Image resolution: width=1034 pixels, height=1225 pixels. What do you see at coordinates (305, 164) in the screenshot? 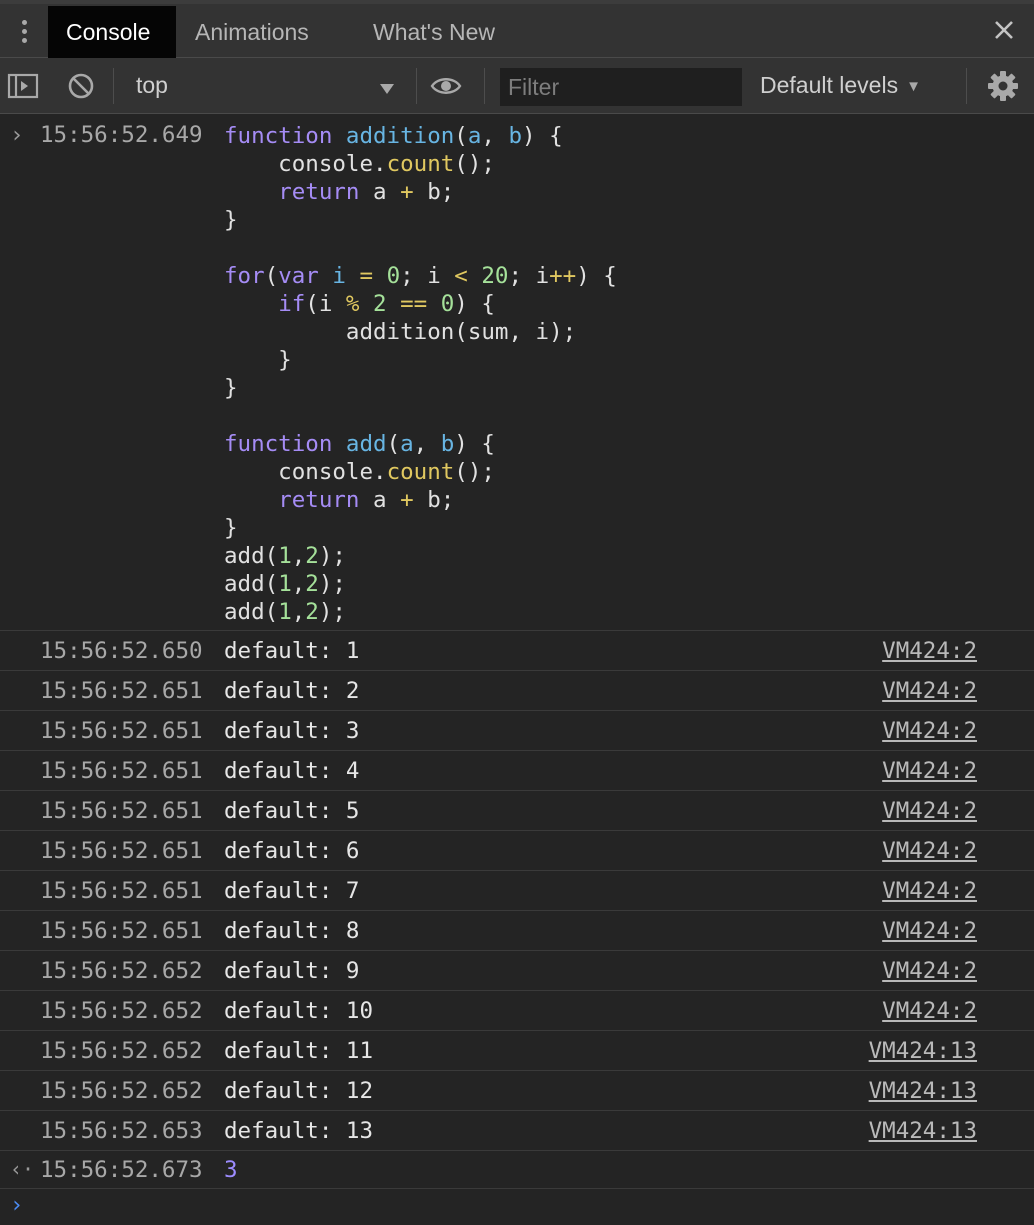
I see `code-token: console.` at bounding box center [305, 164].